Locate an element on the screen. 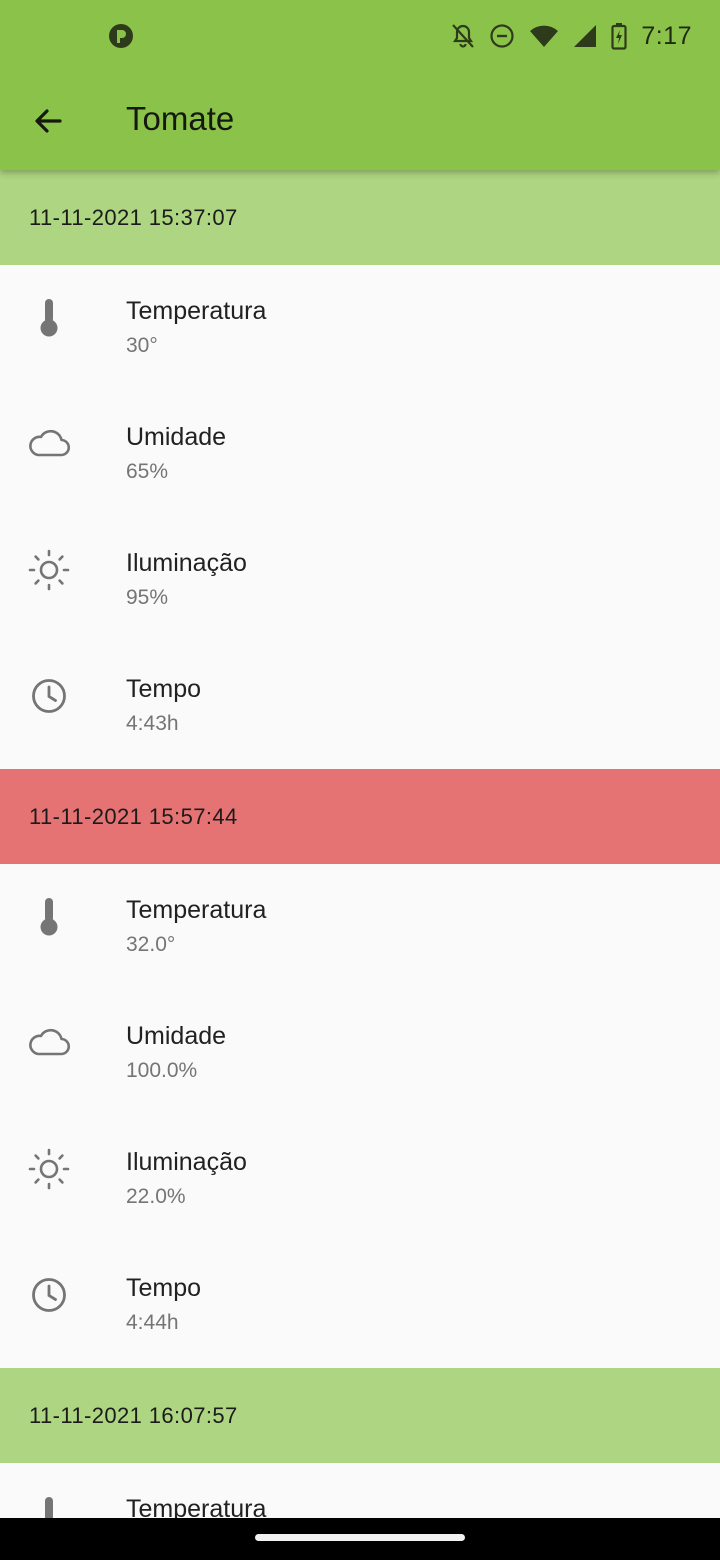 The height and width of the screenshot is (1560, 720). item-value: 95% is located at coordinates (147, 597).